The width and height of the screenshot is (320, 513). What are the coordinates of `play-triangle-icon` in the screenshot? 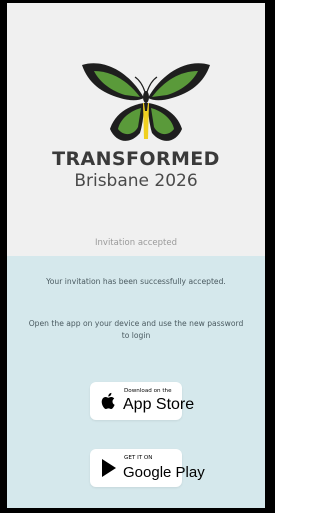 It's located at (109, 468).